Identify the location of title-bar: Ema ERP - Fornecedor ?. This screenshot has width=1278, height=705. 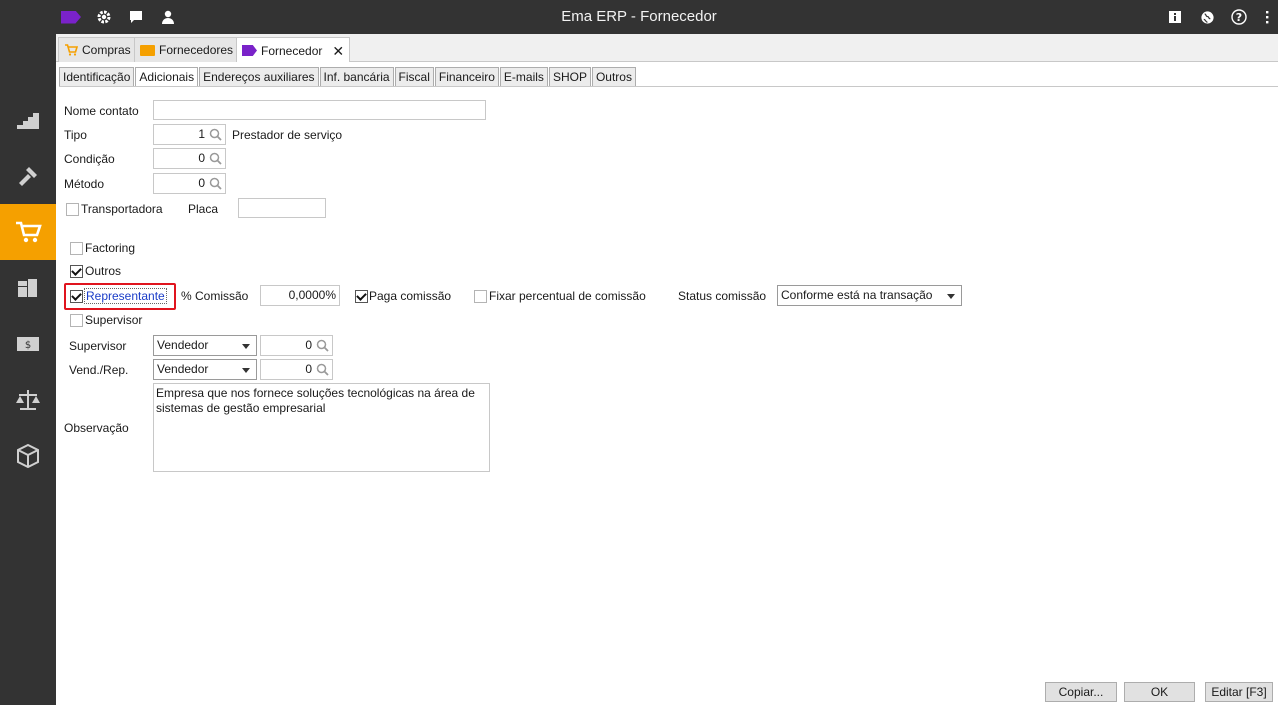
(639, 17).